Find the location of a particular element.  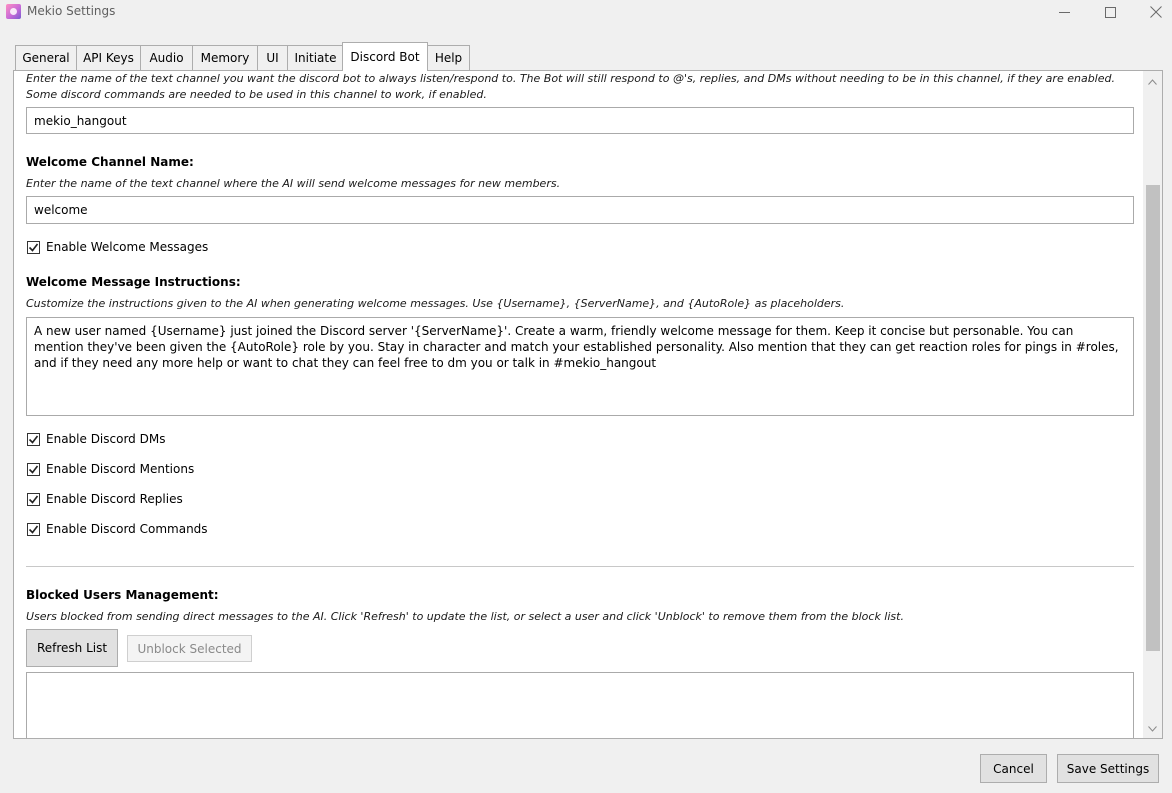

tab-memory: Memory is located at coordinates (225, 57).